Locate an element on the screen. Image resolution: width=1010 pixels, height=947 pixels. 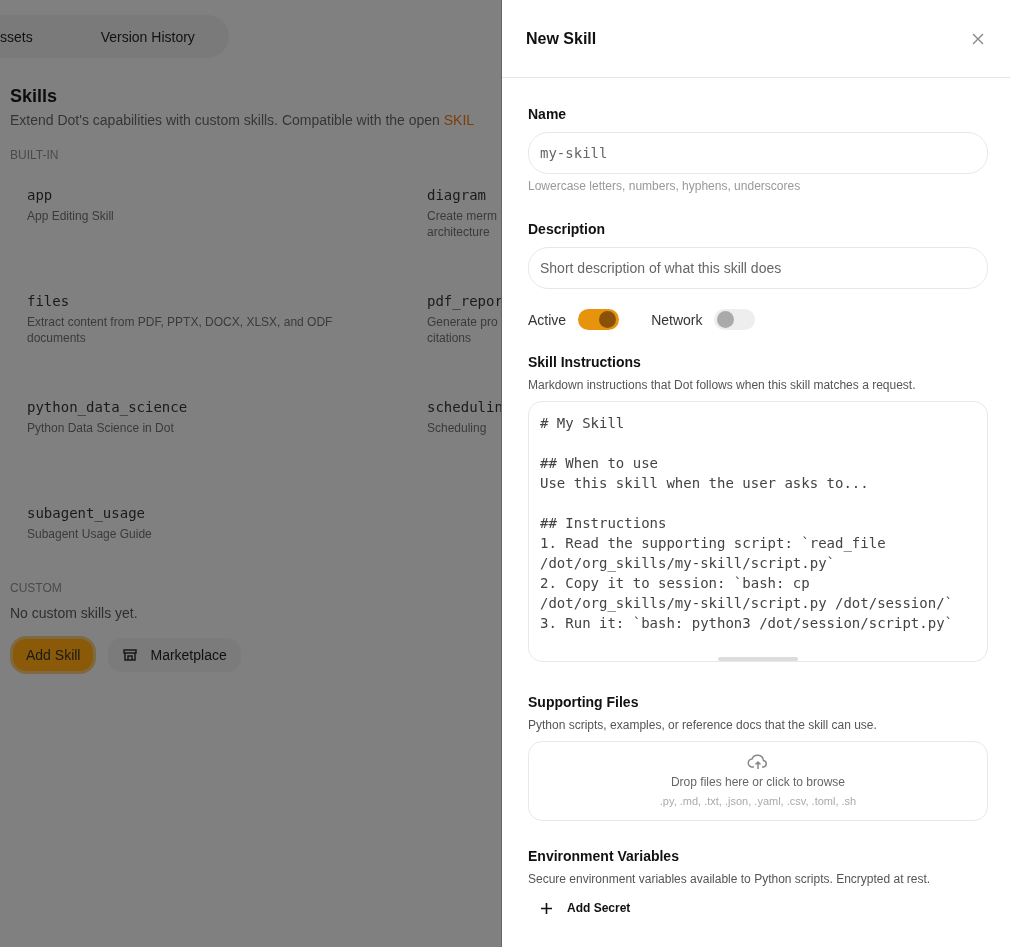
section-hint: Python scripts, examples, or reference docs that the skill can use. is located at coordinates (703, 725).